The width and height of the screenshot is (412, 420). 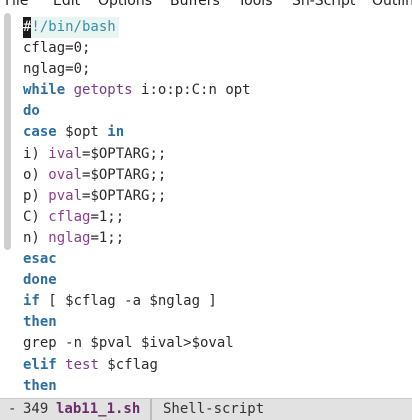 I want to click on modeline-status: -, so click(x=12, y=409).